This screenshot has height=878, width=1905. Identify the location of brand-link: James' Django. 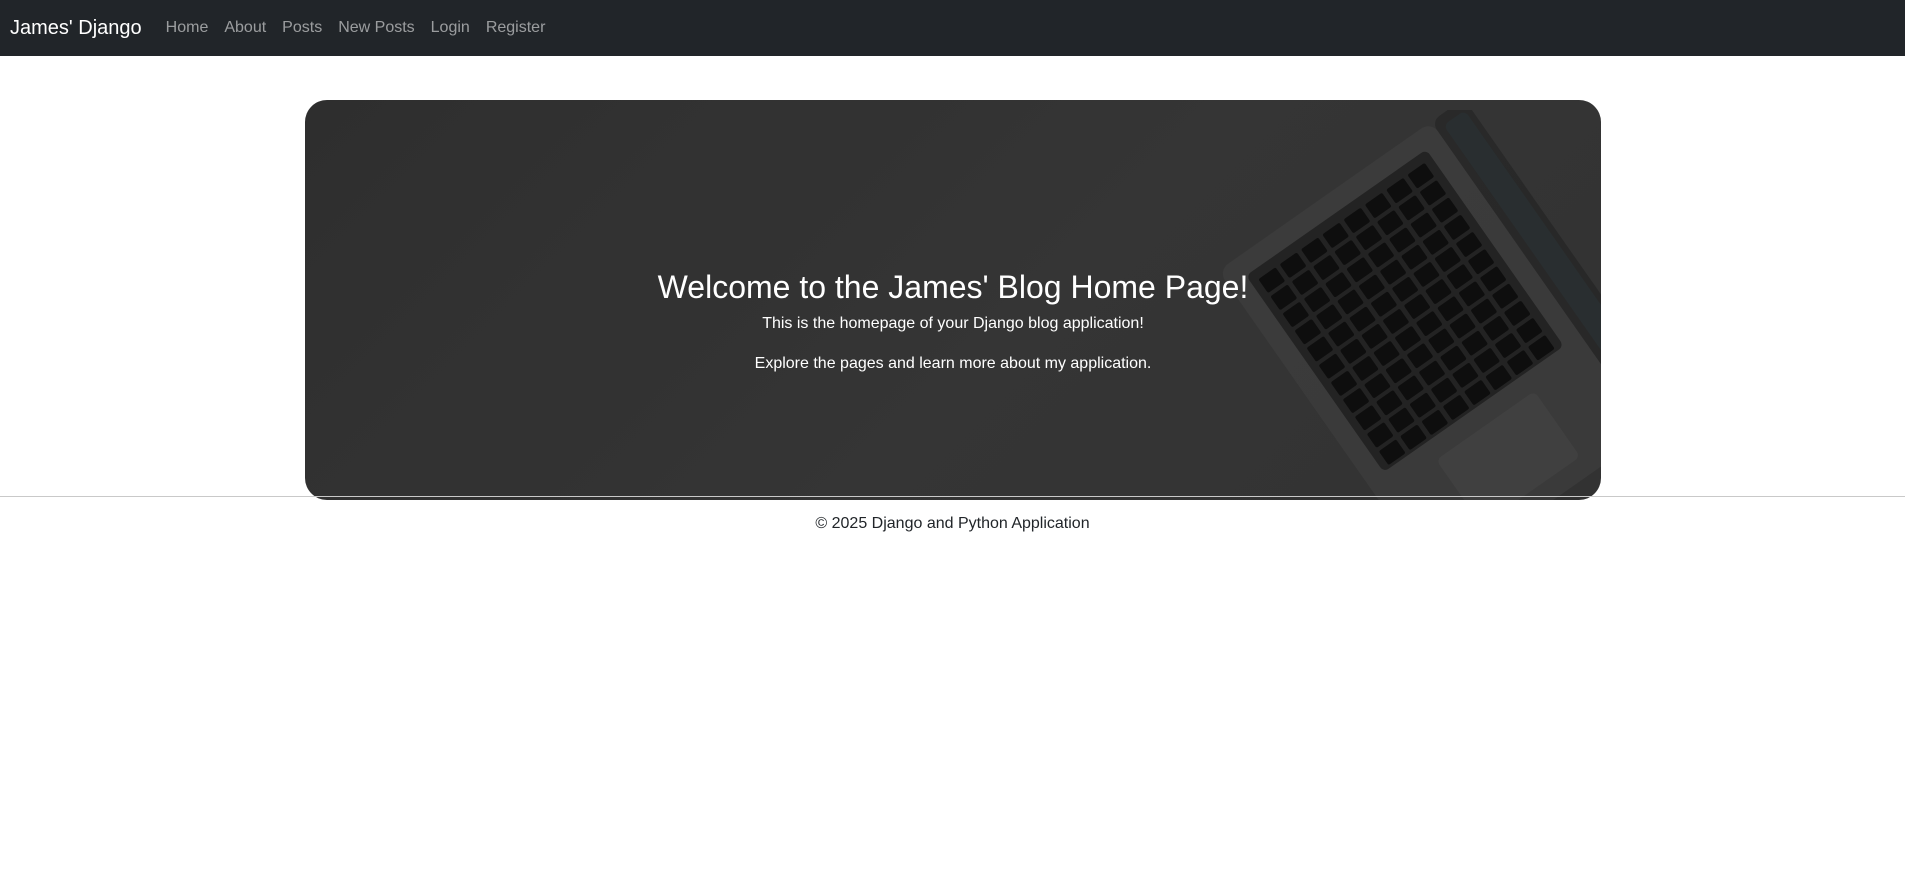
(76, 28).